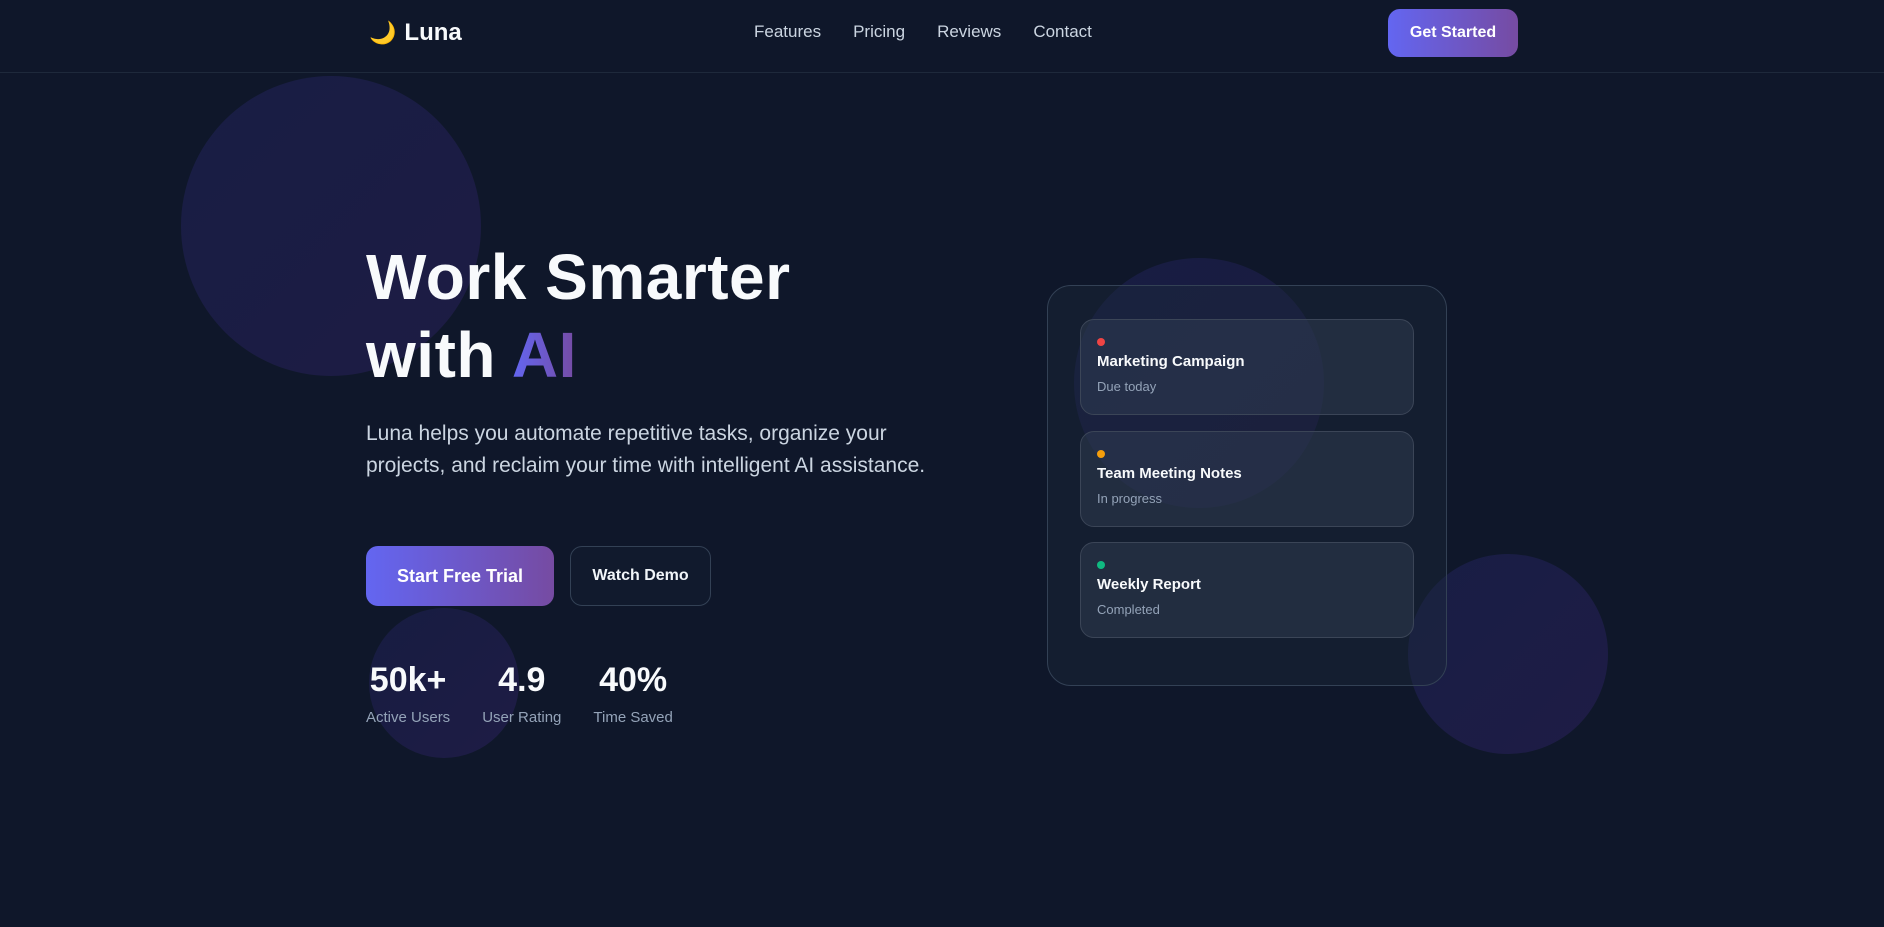  I want to click on stat-label: Active Users, so click(408, 717).